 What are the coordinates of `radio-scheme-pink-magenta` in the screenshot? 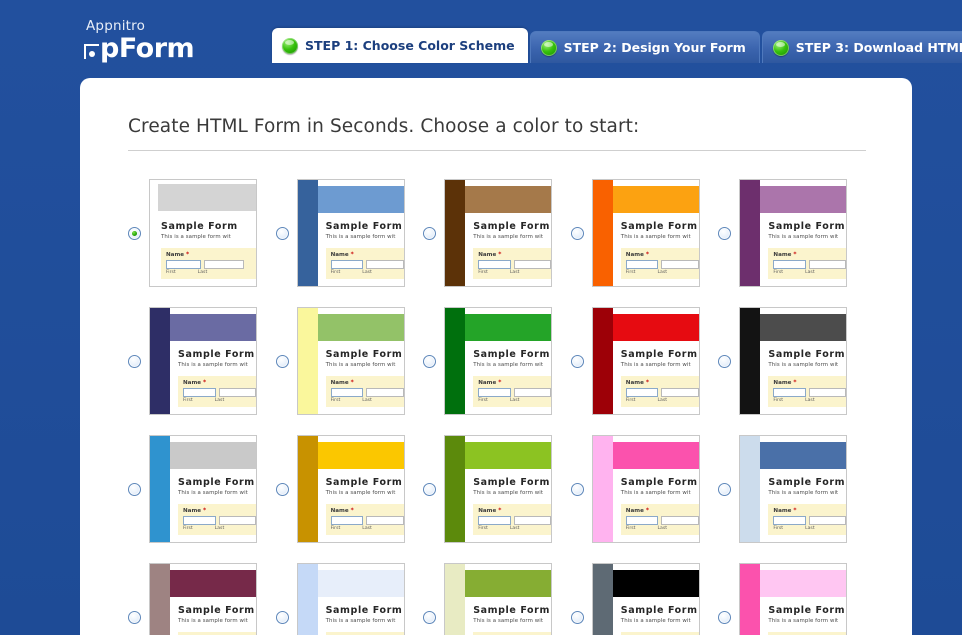 It's located at (577, 489).